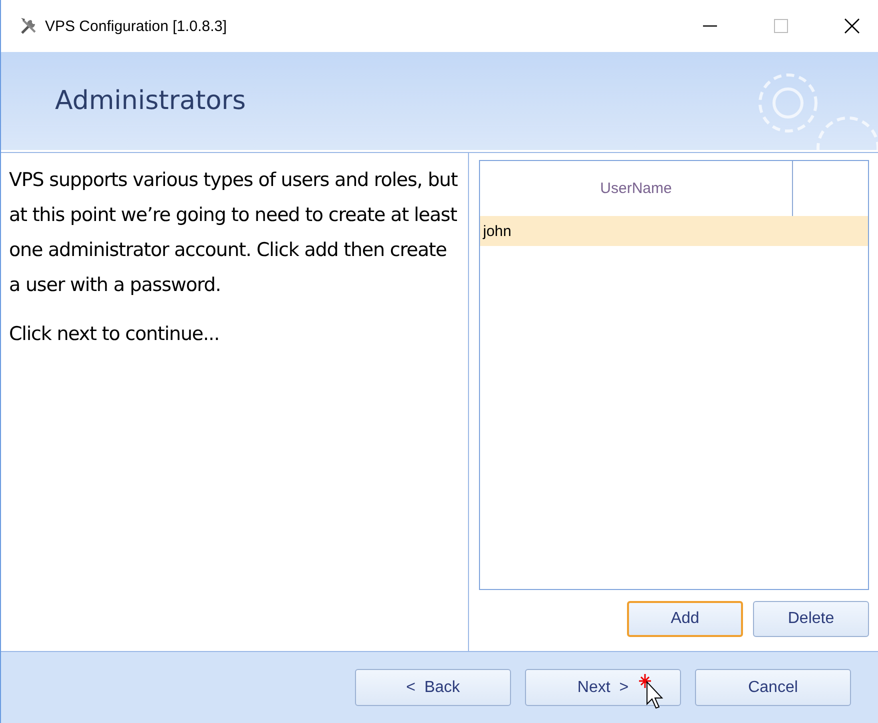 This screenshot has width=878, height=723. I want to click on table-cell: john, so click(497, 231).